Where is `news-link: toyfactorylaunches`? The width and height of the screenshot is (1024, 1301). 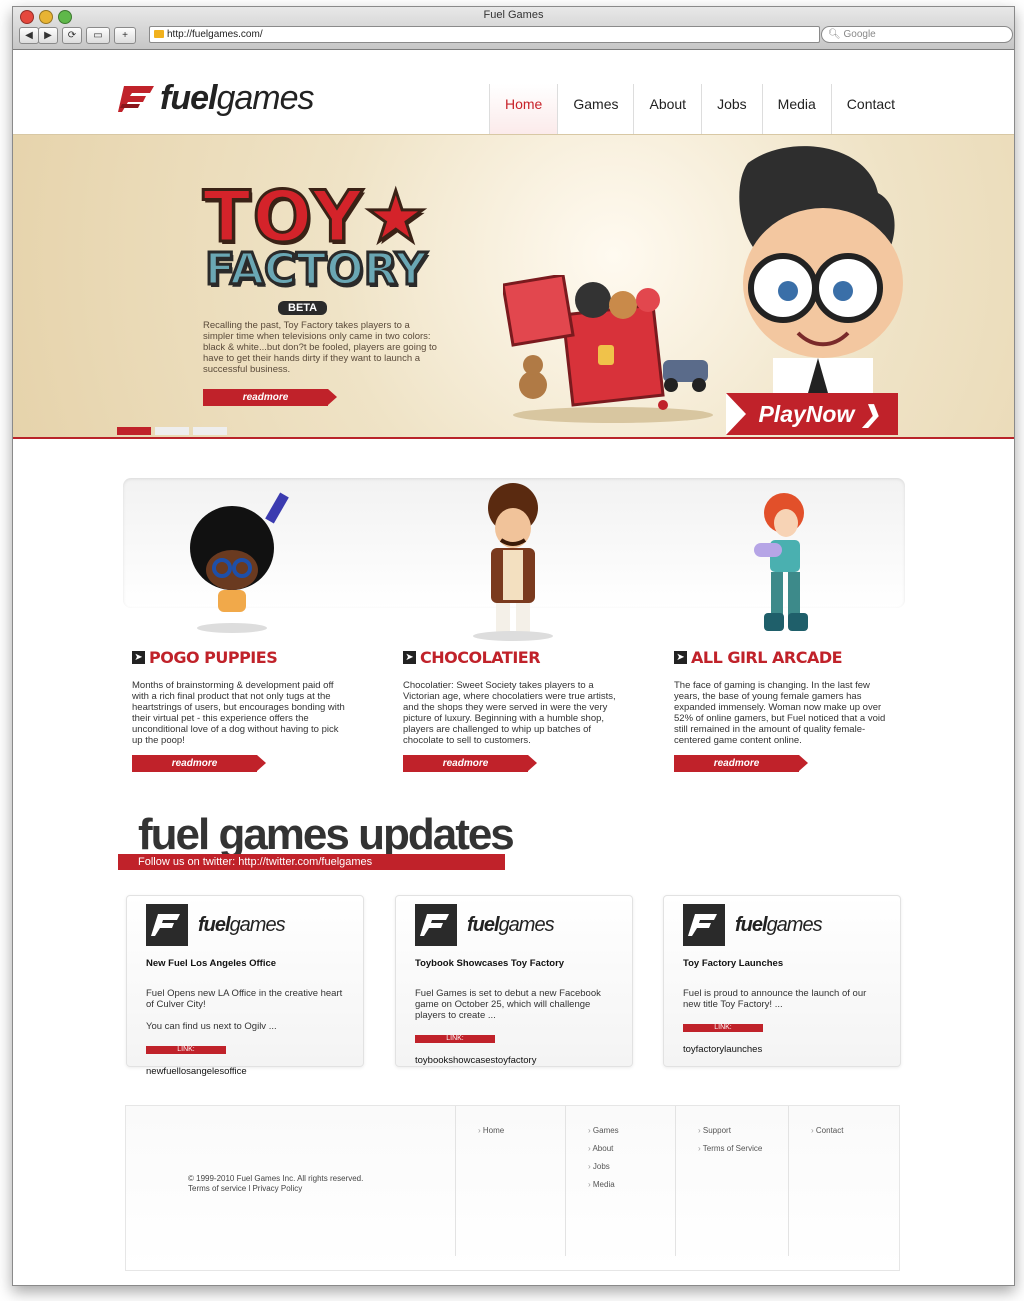
news-link: toyfactorylaunches is located at coordinates (783, 1049).